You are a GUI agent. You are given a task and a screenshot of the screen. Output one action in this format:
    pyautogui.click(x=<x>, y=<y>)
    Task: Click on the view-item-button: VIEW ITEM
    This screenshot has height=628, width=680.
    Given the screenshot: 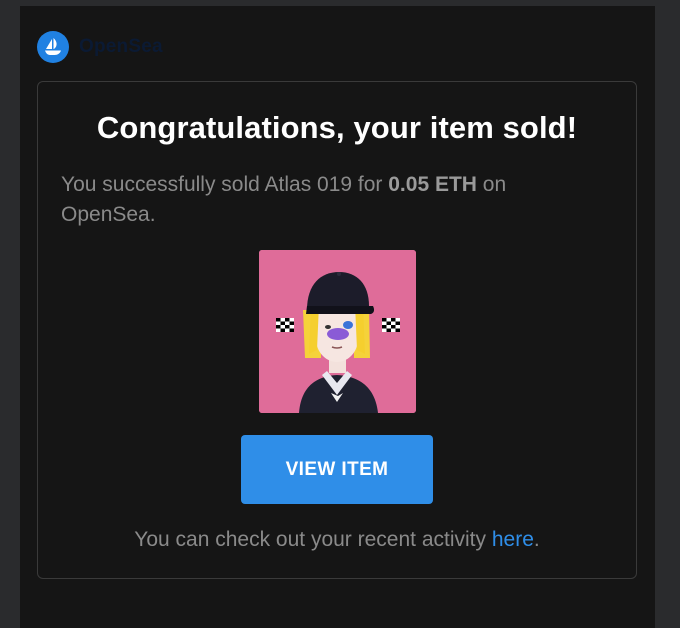 What is the action you would take?
    pyautogui.click(x=337, y=469)
    